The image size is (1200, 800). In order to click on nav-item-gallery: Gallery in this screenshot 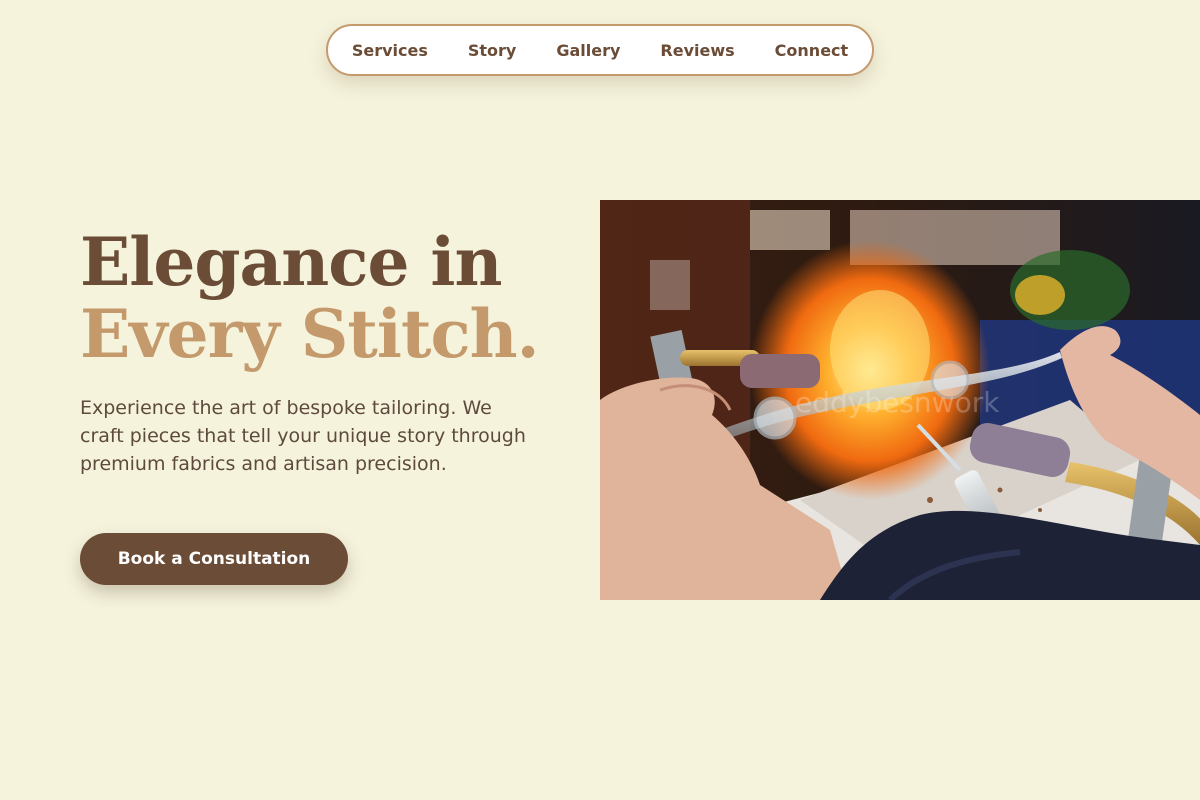, I will do `click(588, 50)`.